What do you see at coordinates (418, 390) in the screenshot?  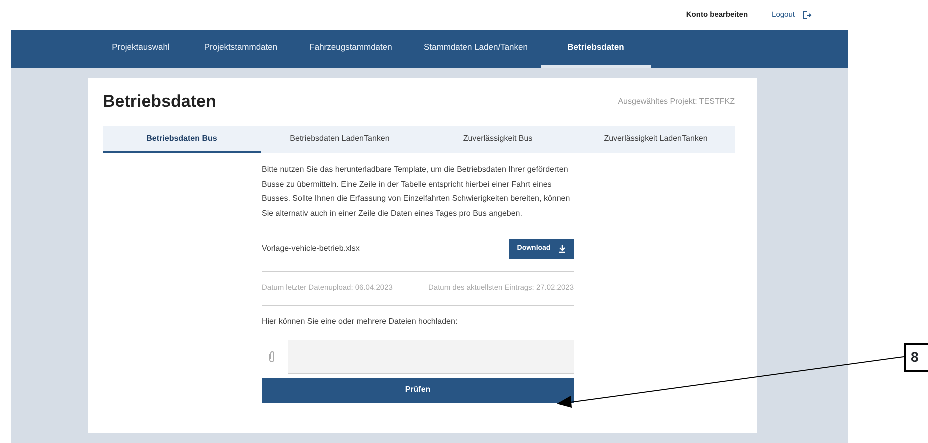 I see `check-button: Prüfen` at bounding box center [418, 390].